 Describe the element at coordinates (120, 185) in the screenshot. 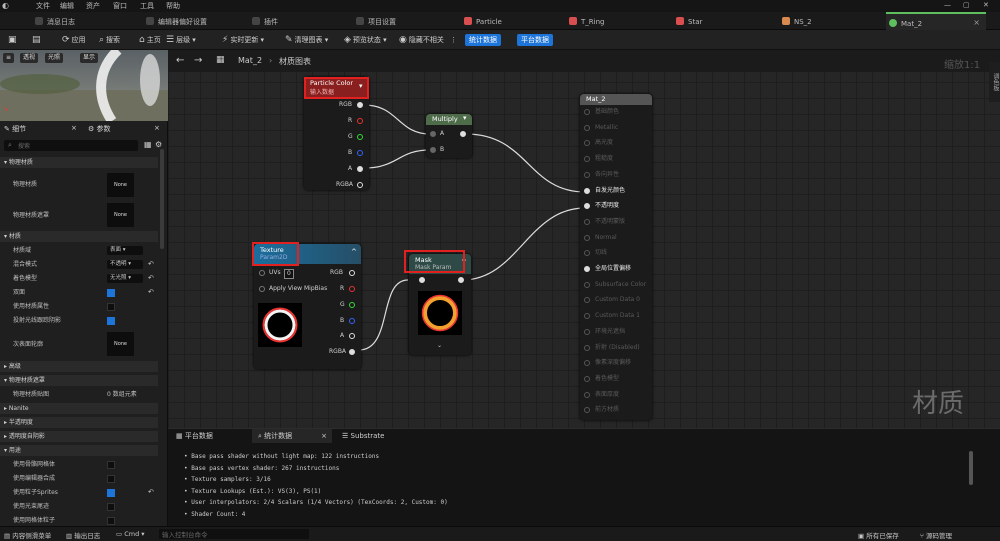

I see `phys-material-thumbnail: None` at that location.